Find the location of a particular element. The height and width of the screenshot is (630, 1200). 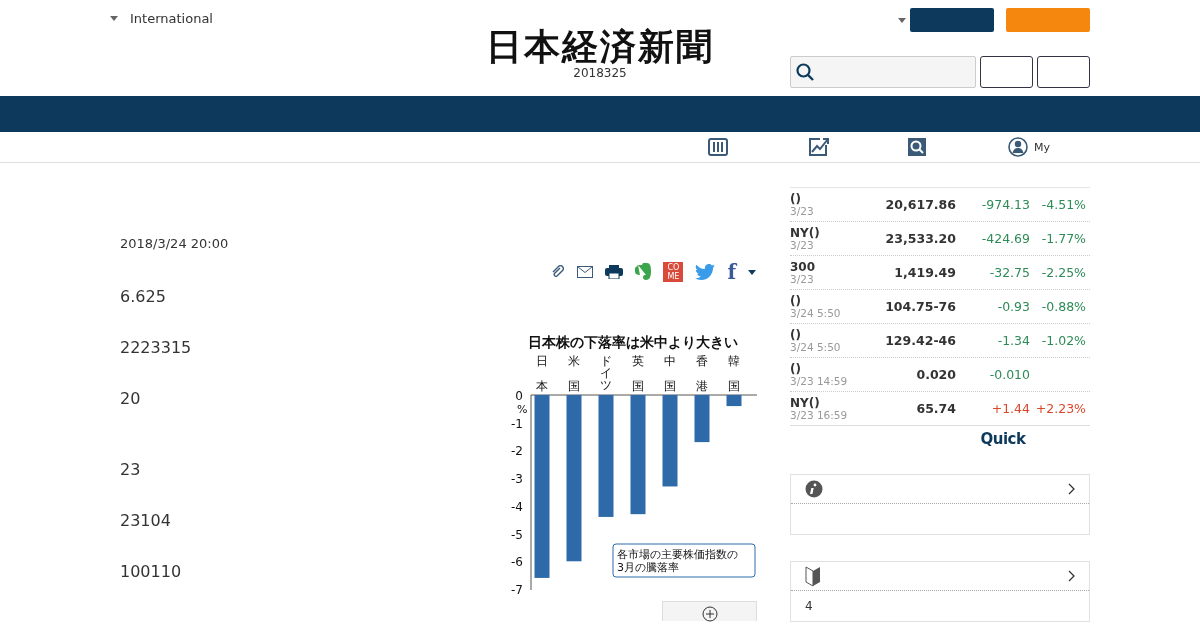

market-percent: -0.88% is located at coordinates (1063, 306).